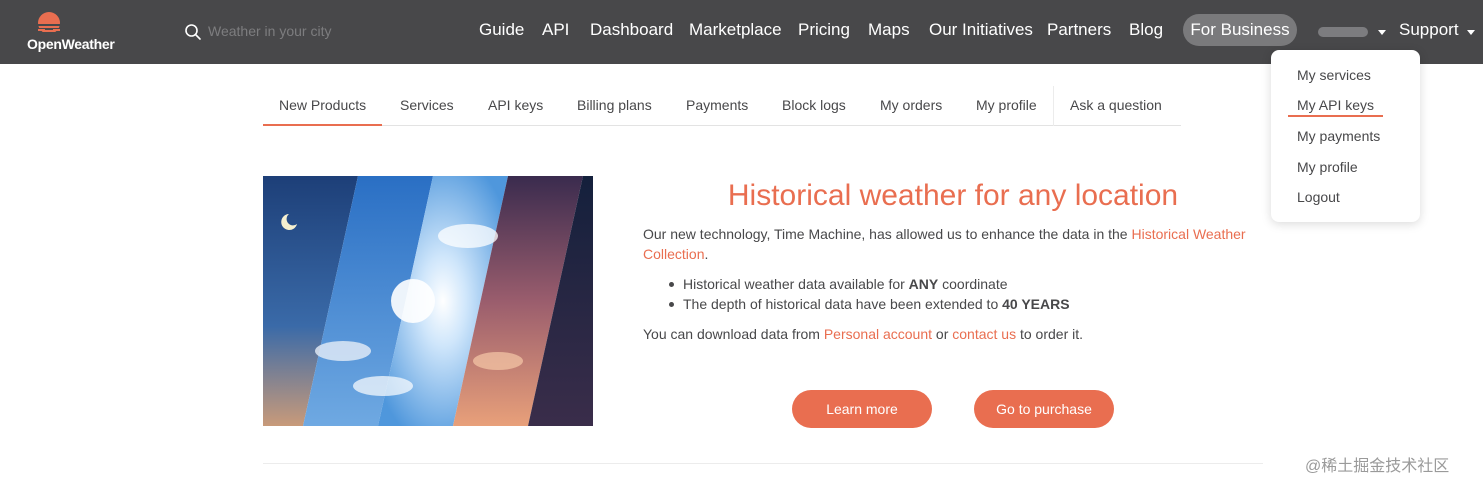 The width and height of the screenshot is (1483, 489). I want to click on tab-services: Services, so click(427, 105).